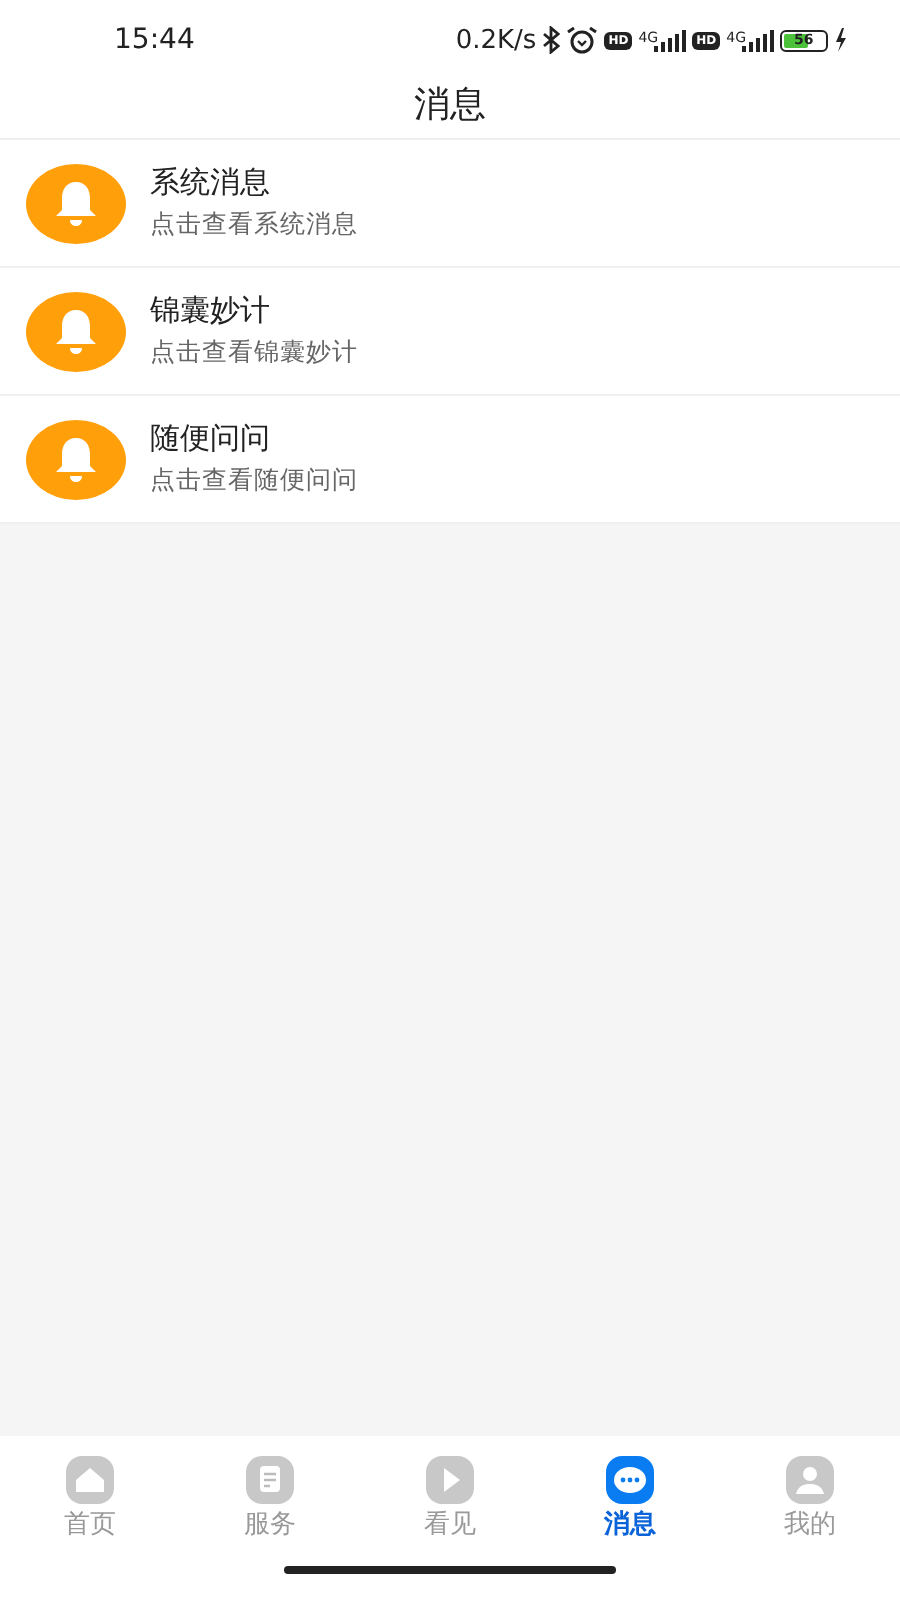 The width and height of the screenshot is (900, 1600). I want to click on tab-item: 消息, so click(630, 1511).